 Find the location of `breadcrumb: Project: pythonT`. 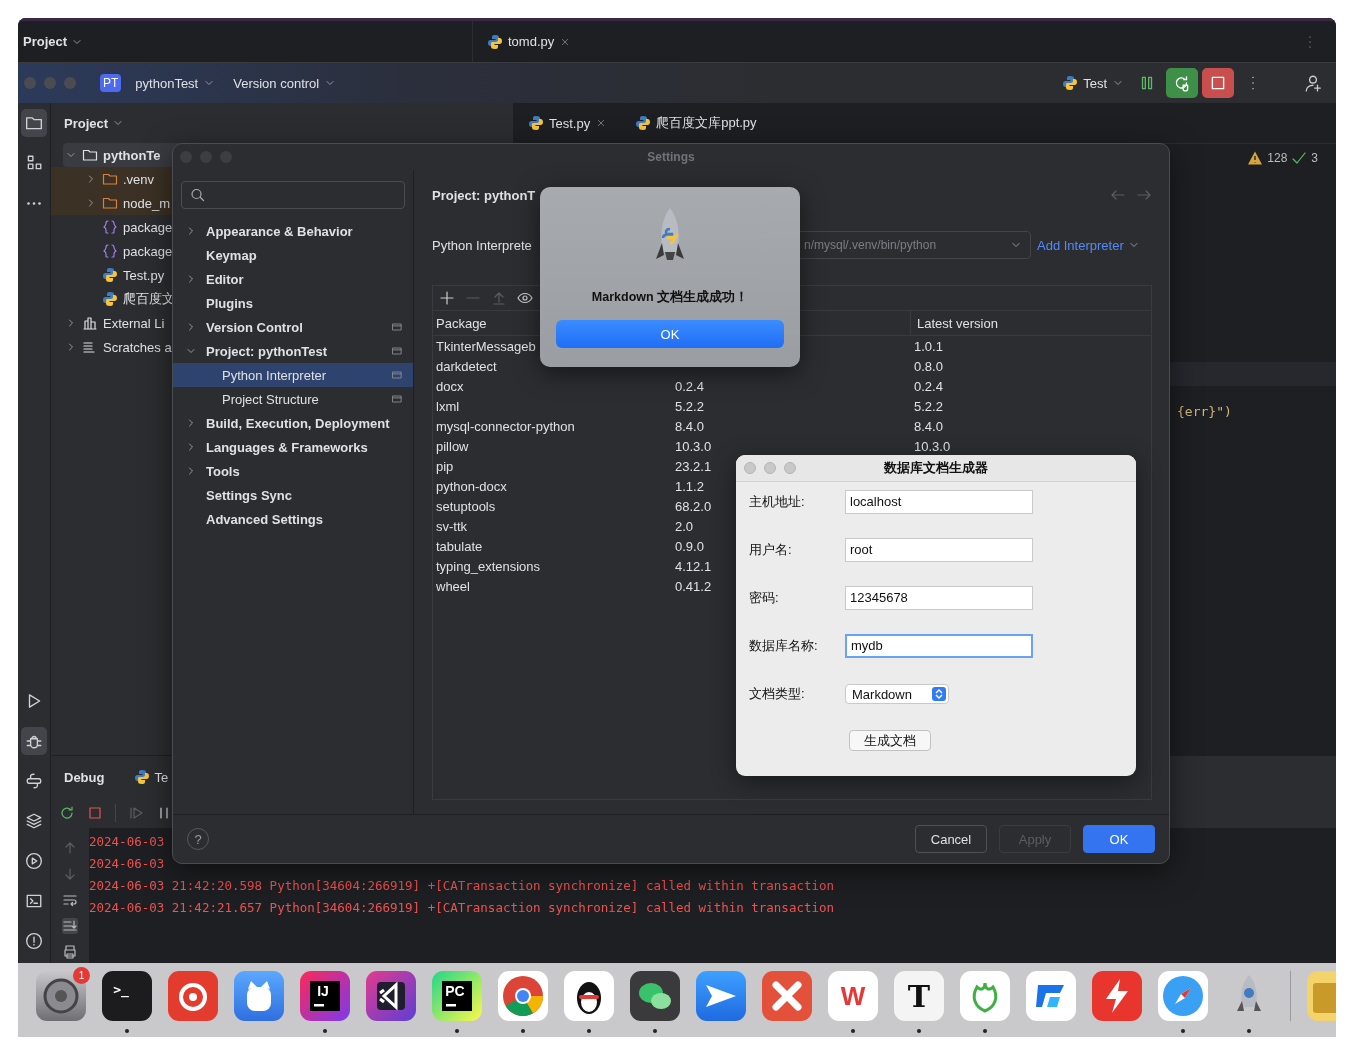

breadcrumb: Project: pythonT is located at coordinates (484, 195).